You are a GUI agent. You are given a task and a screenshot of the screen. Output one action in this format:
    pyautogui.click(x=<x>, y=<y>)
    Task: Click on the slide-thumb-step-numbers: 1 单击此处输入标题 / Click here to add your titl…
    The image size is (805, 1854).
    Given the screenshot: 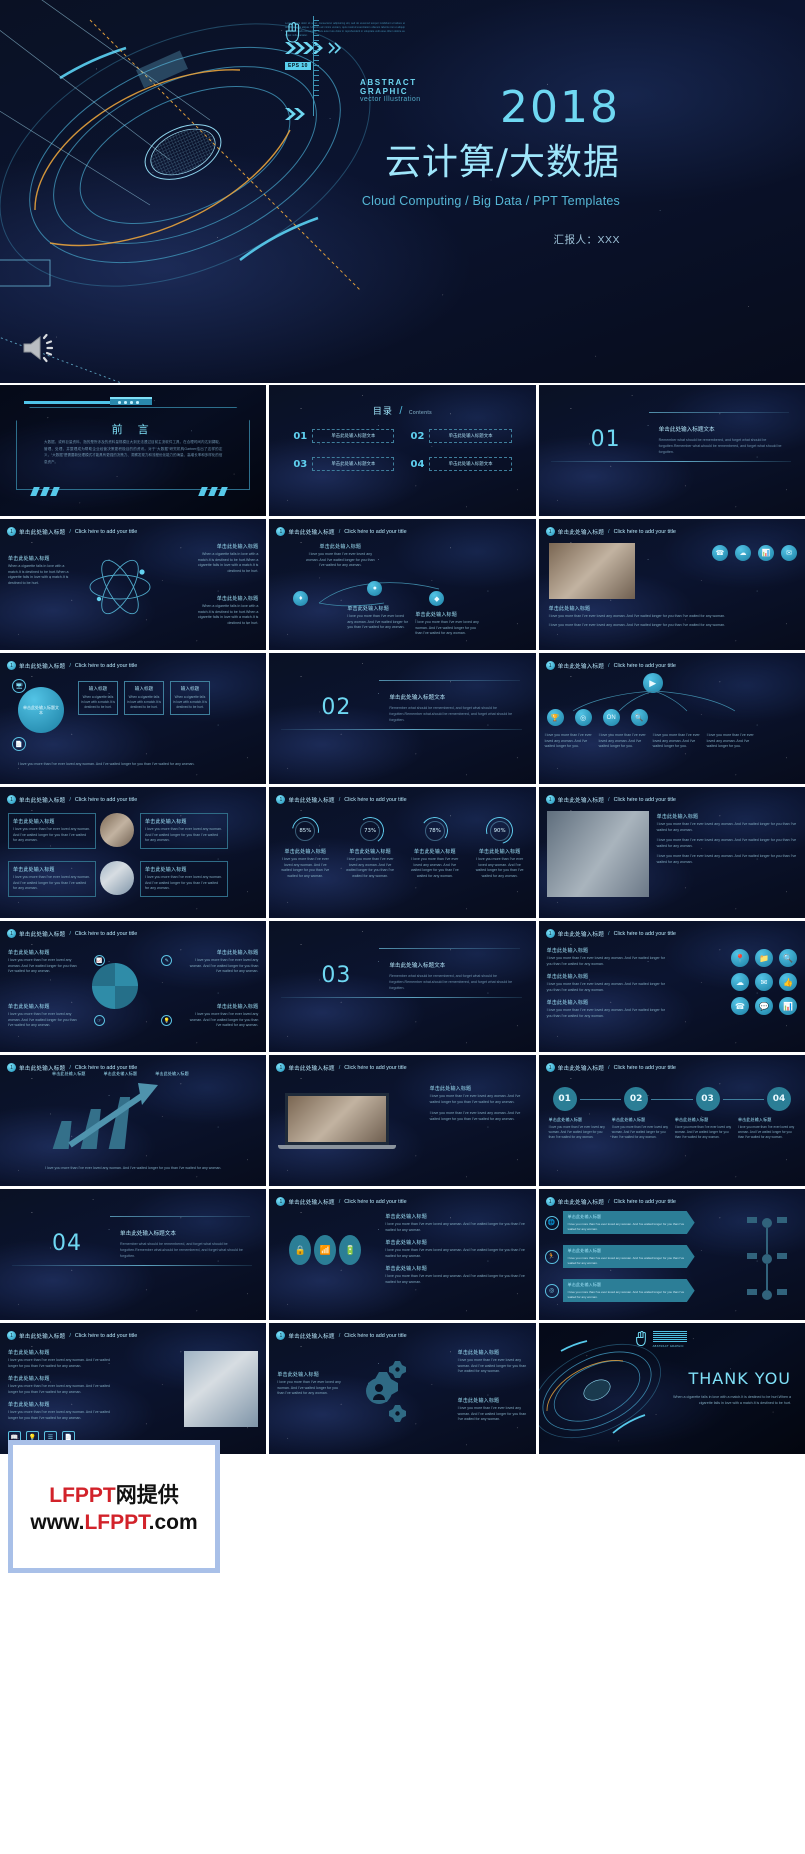 What is the action you would take?
    pyautogui.click(x=671, y=1120)
    